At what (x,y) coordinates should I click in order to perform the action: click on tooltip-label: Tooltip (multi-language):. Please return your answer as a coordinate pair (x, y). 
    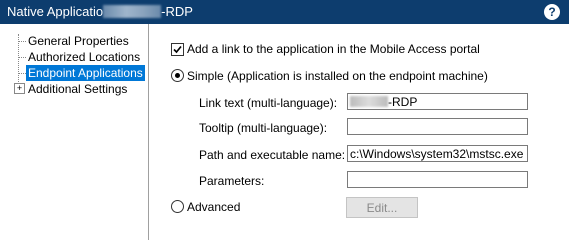
    Looking at the image, I should click on (263, 128).